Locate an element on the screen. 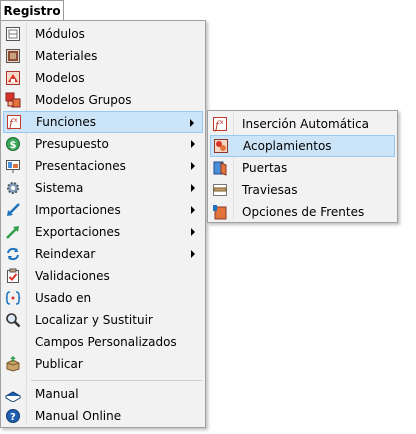 The image size is (416, 434). menu-registro-label: Registro is located at coordinates (32, 11).